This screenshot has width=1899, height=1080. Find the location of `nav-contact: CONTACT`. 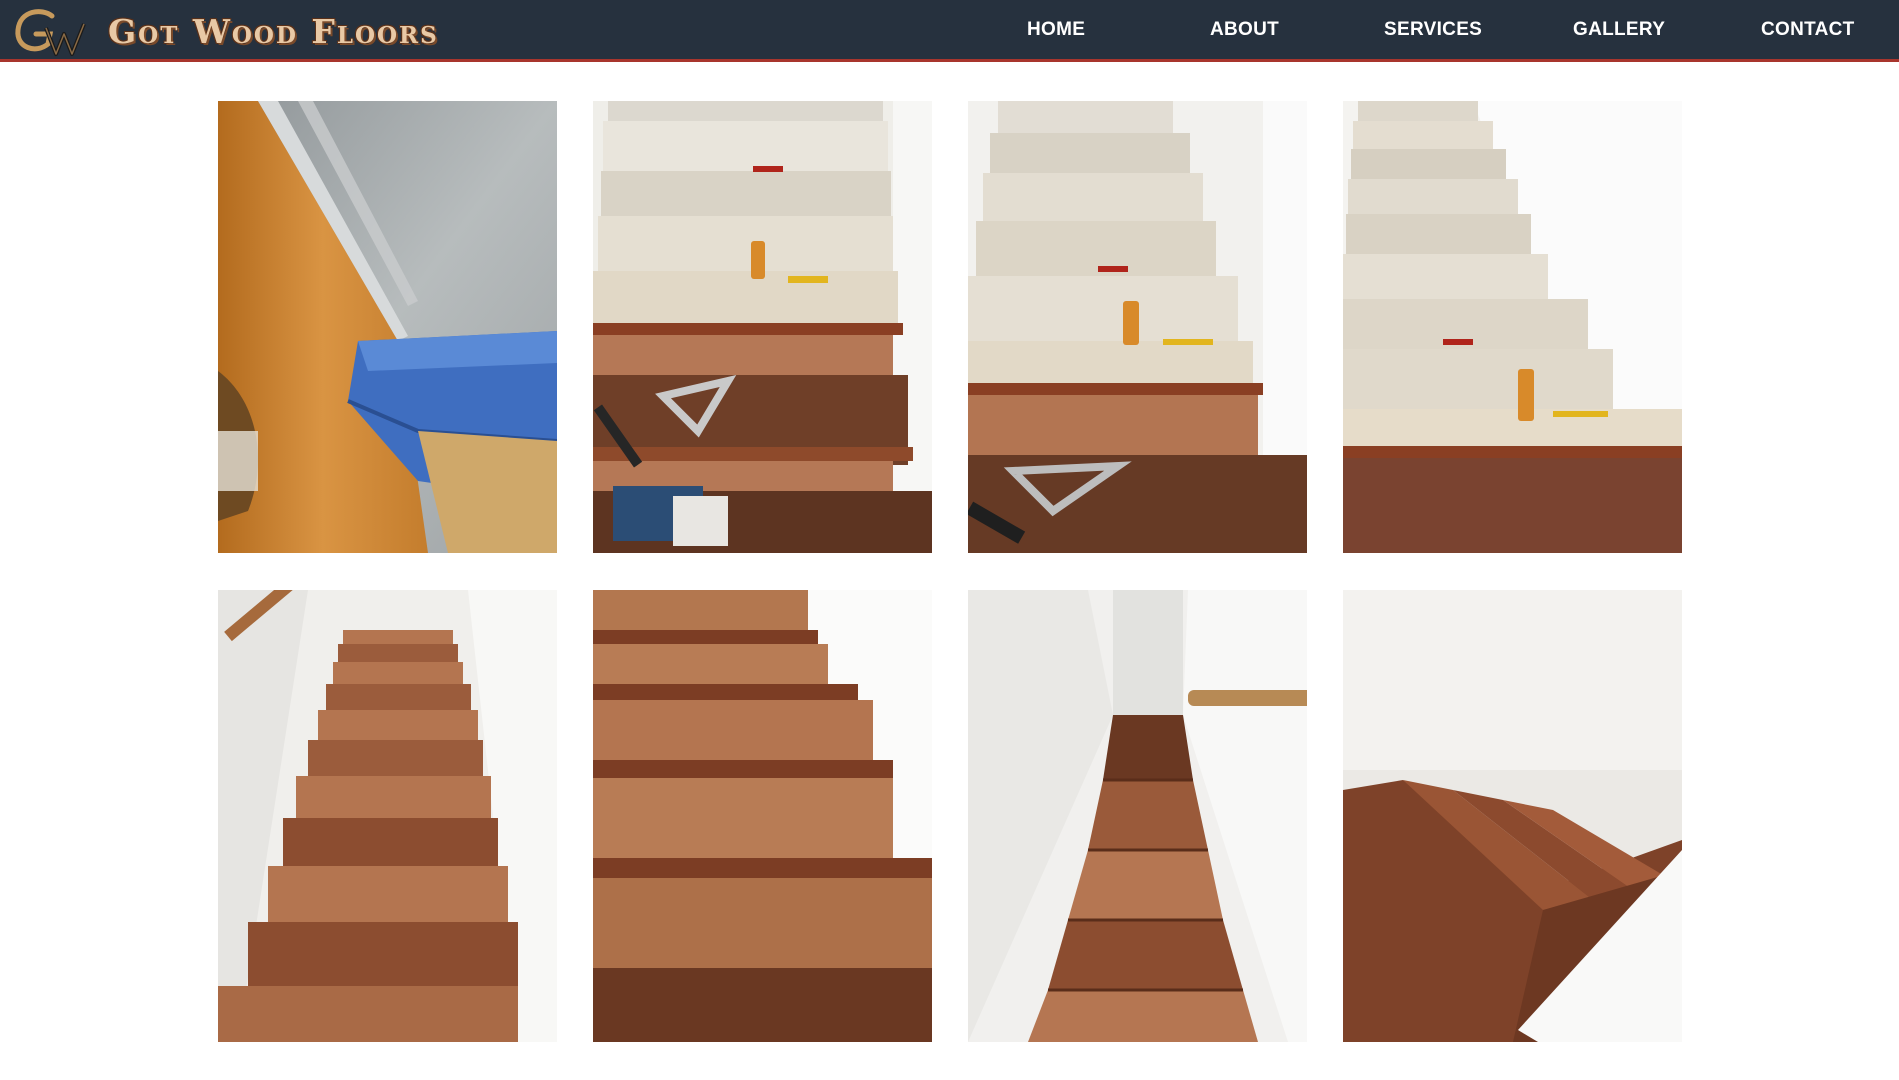

nav-contact: CONTACT is located at coordinates (1808, 30).